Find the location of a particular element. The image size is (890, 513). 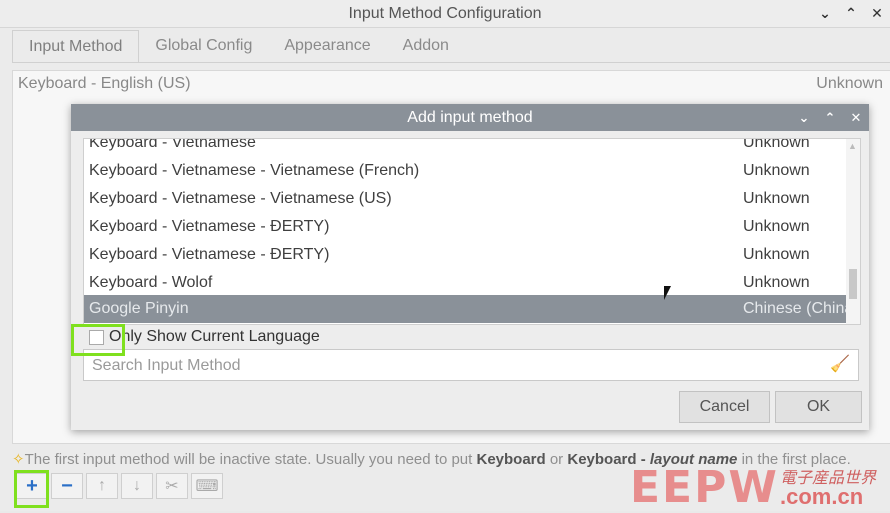

tab-addon: Addon is located at coordinates (426, 46).